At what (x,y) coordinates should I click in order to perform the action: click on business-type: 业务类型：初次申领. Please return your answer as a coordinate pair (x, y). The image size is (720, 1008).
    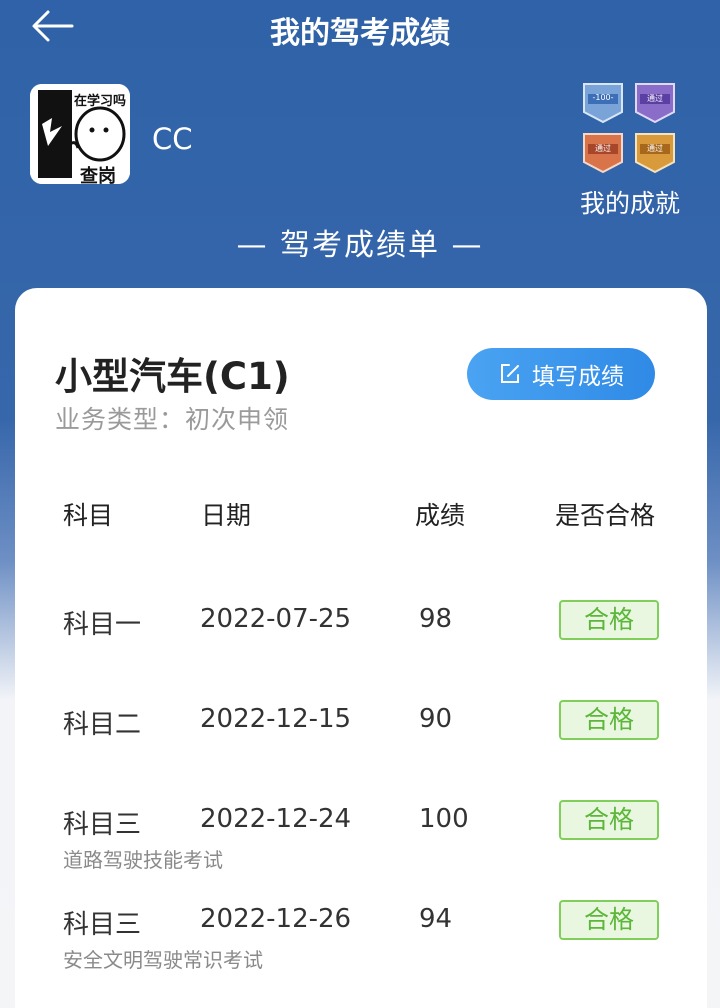
    Looking at the image, I should click on (172, 419).